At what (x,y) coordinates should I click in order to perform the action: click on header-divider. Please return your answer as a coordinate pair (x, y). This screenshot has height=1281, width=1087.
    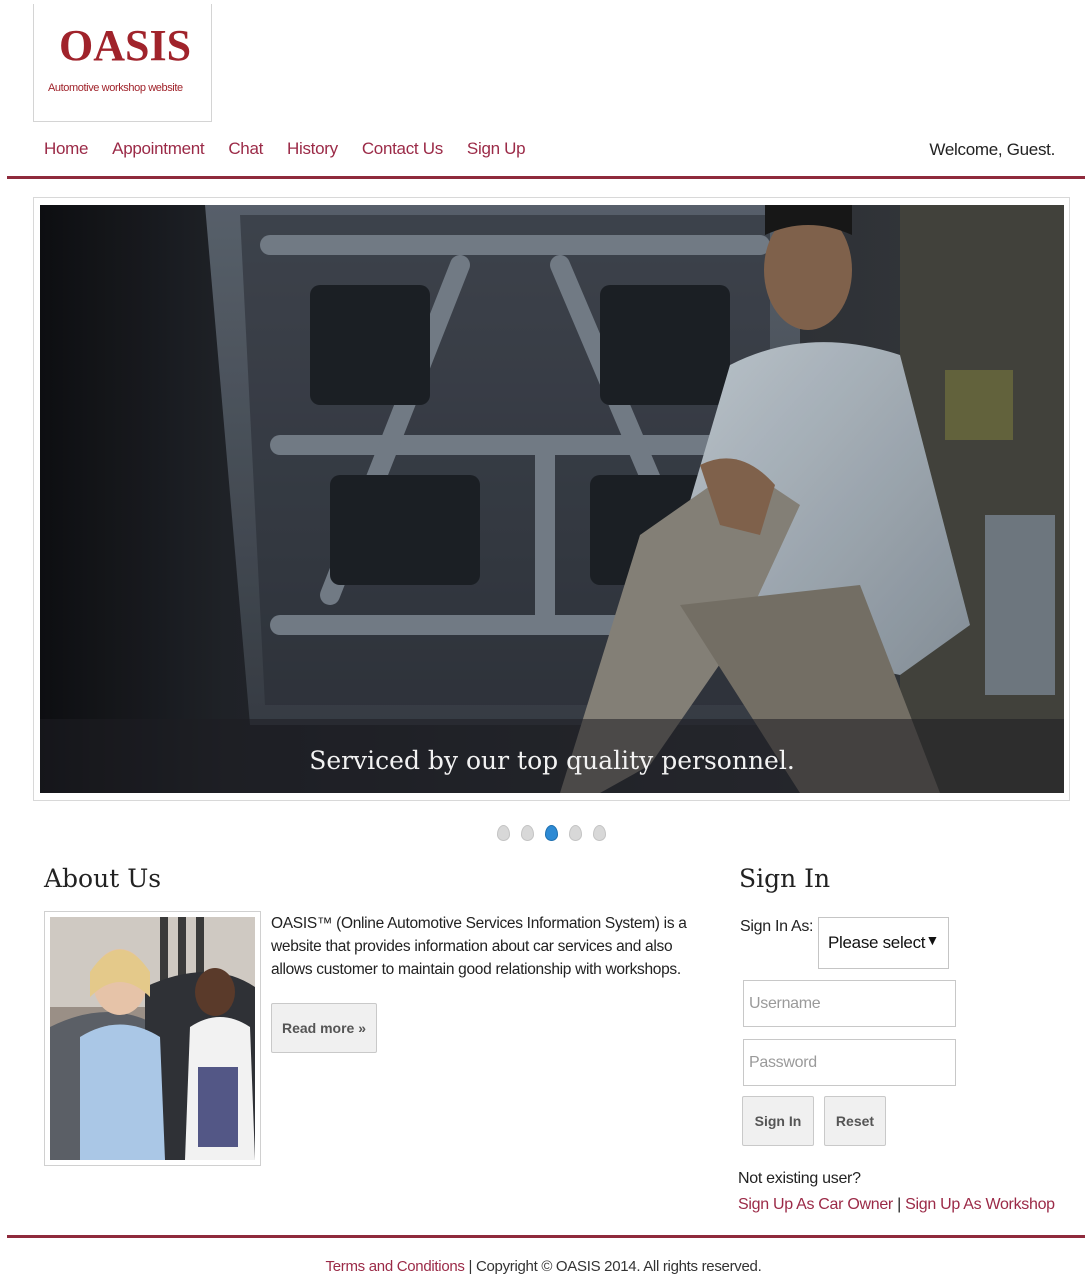
    Looking at the image, I should click on (546, 177).